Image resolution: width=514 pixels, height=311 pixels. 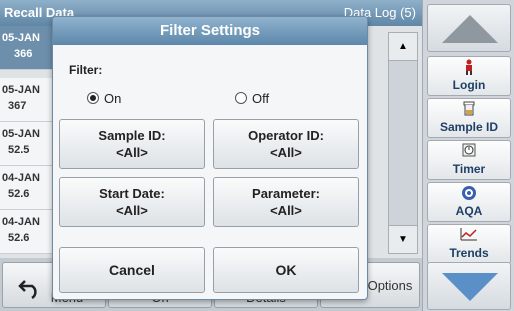 I want to click on dialog-title: Filter Settings, so click(x=210, y=31).